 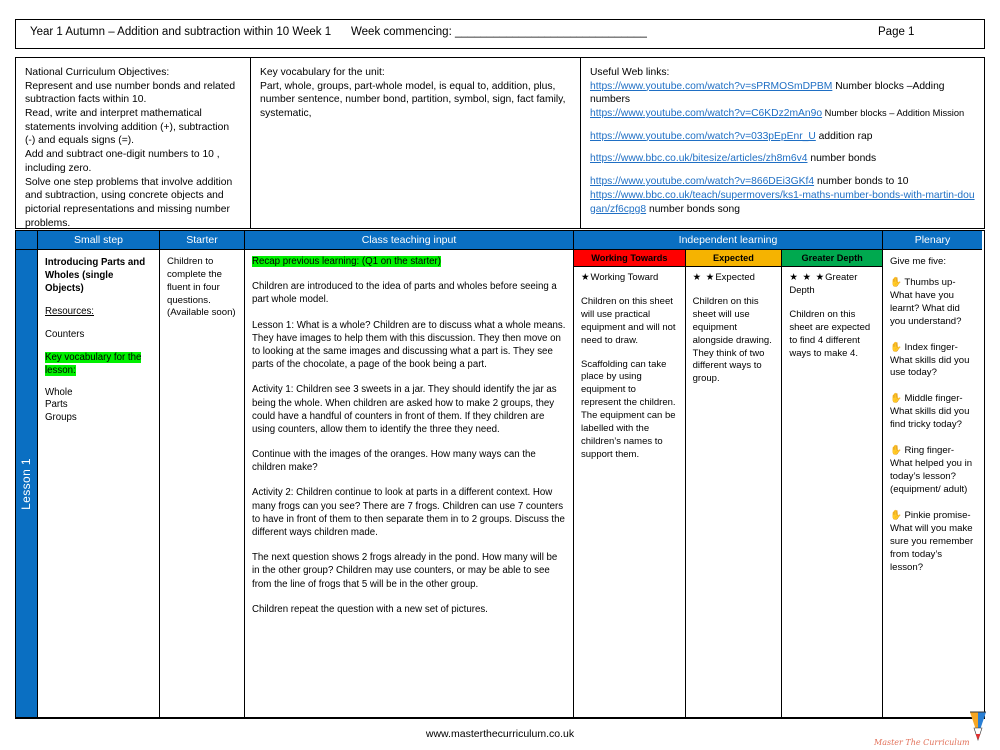 What do you see at coordinates (728, 240) in the screenshot?
I see `header-independent-learning: Independent learning` at bounding box center [728, 240].